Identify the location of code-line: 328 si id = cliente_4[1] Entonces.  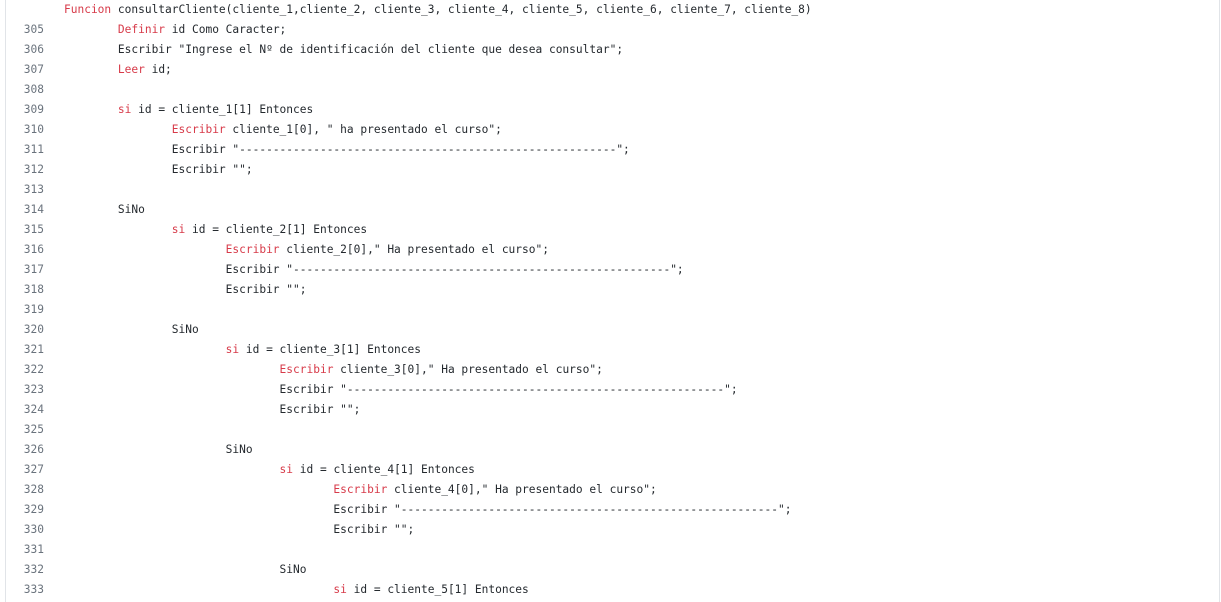
(612, 478).